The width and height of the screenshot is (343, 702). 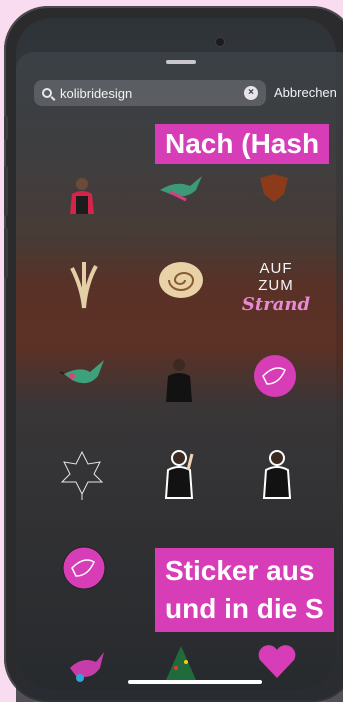 I want to click on mute-switch, so click(x=6, y=128).